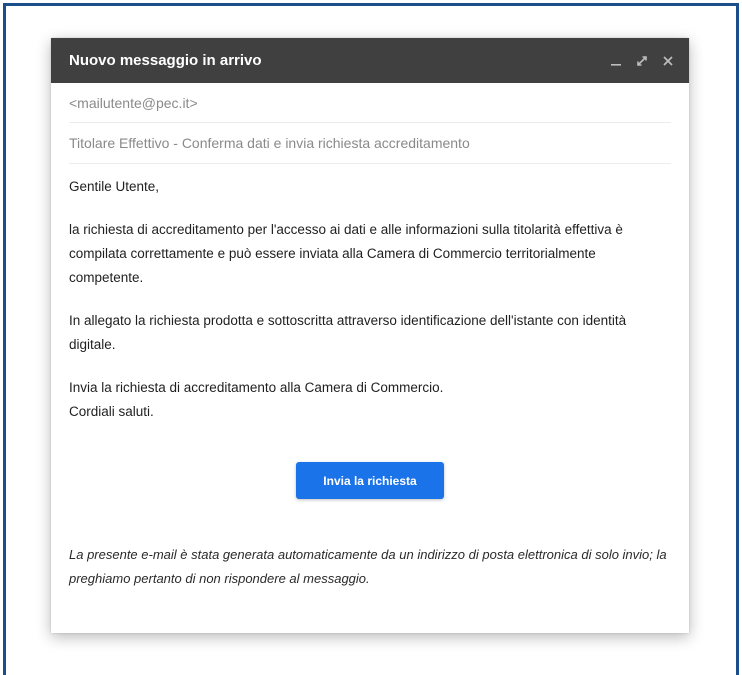  What do you see at coordinates (114, 186) in the screenshot?
I see `greeting-text: Gentile Utente,` at bounding box center [114, 186].